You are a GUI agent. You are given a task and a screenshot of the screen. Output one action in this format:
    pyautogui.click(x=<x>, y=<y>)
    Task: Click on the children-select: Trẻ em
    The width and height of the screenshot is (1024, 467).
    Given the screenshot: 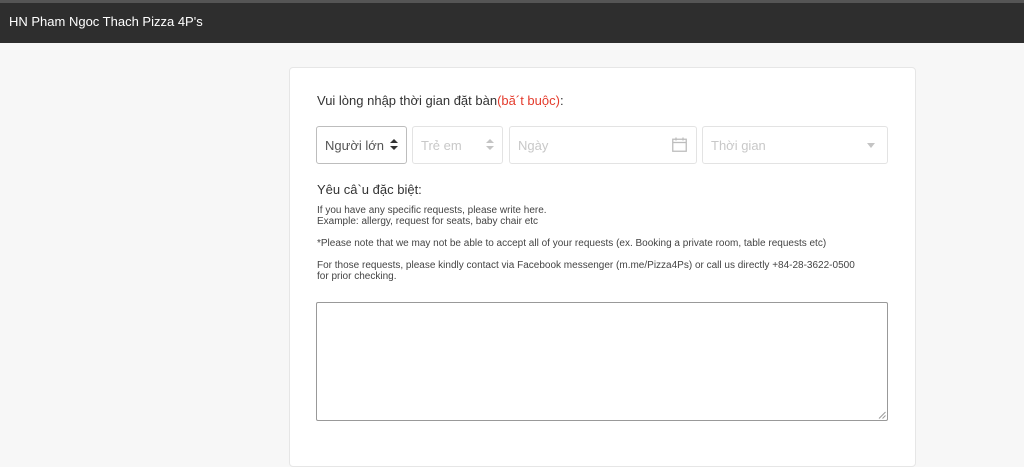 What is the action you would take?
    pyautogui.click(x=457, y=145)
    